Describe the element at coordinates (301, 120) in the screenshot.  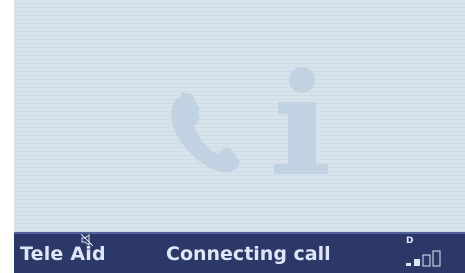
I see `info-icon` at that location.